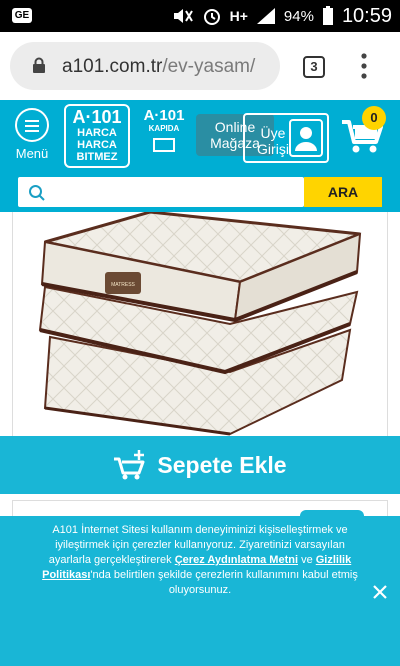 The width and height of the screenshot is (400, 666). Describe the element at coordinates (97, 145) in the screenshot. I see `logo-slogan-2: HARCA` at that location.